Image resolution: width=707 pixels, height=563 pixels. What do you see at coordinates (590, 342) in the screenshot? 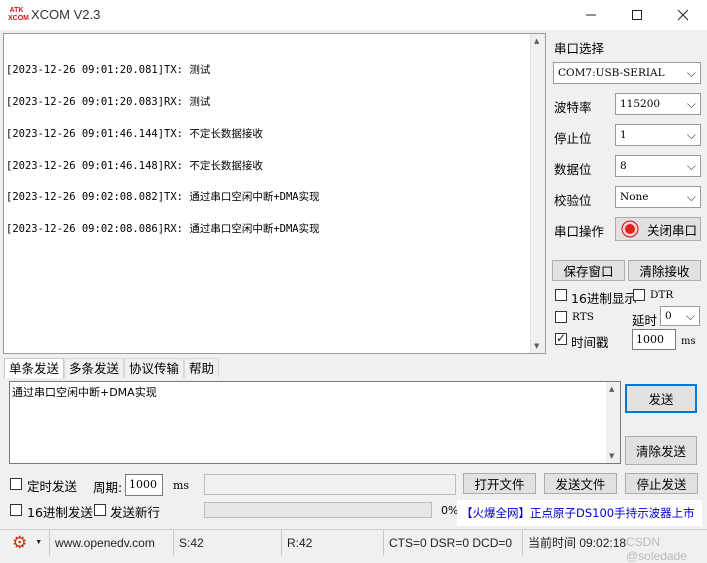
I see `timestamp-label: 时间戳` at bounding box center [590, 342].